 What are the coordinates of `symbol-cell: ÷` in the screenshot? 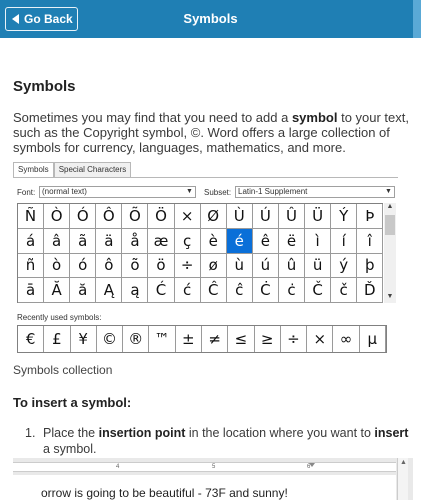 It's located at (187, 266).